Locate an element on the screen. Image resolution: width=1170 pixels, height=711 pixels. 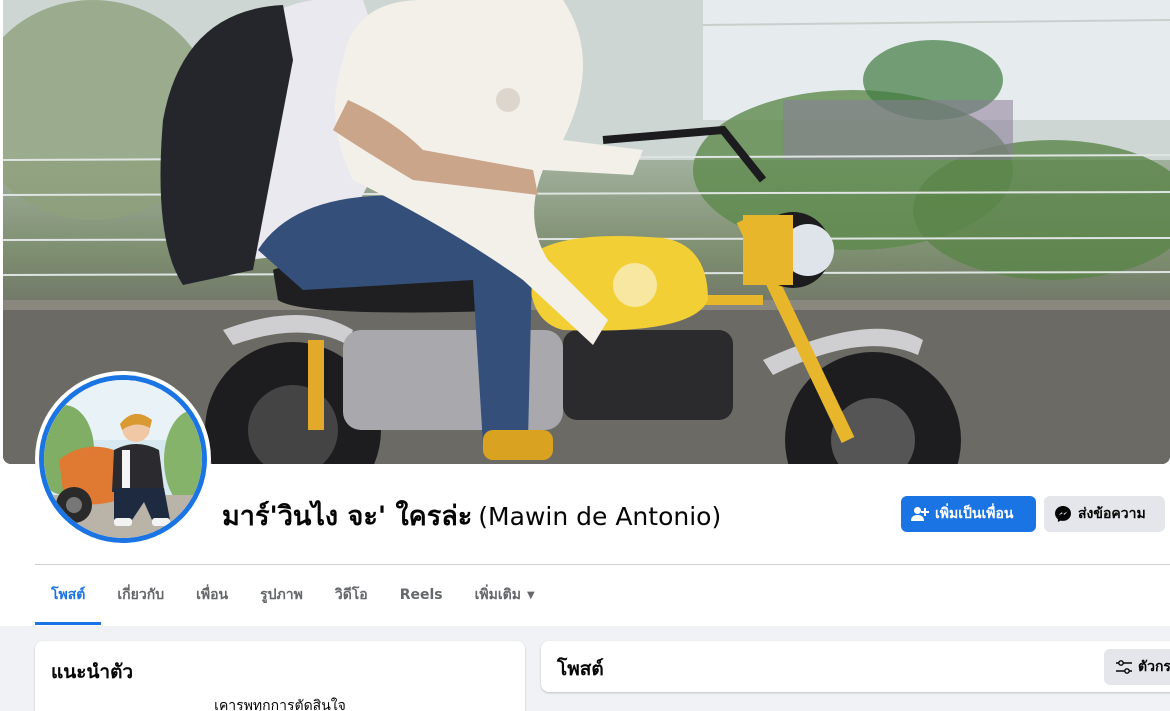
message-button: ส่งข้อความ is located at coordinates (1104, 514).